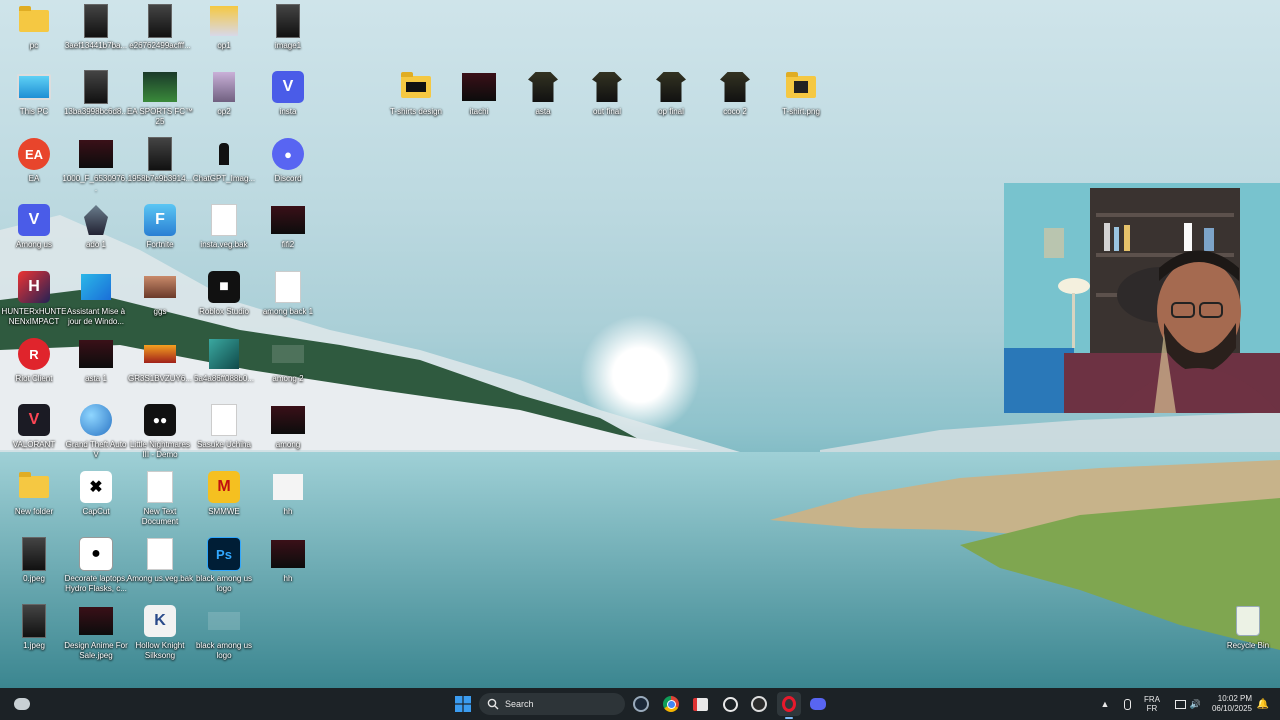 The image size is (1280, 720). What do you see at coordinates (96, 632) in the screenshot?
I see `desktop-icon-design-anime-for-sale-jpeg: Design Anime For Sale.jpeg` at bounding box center [96, 632].